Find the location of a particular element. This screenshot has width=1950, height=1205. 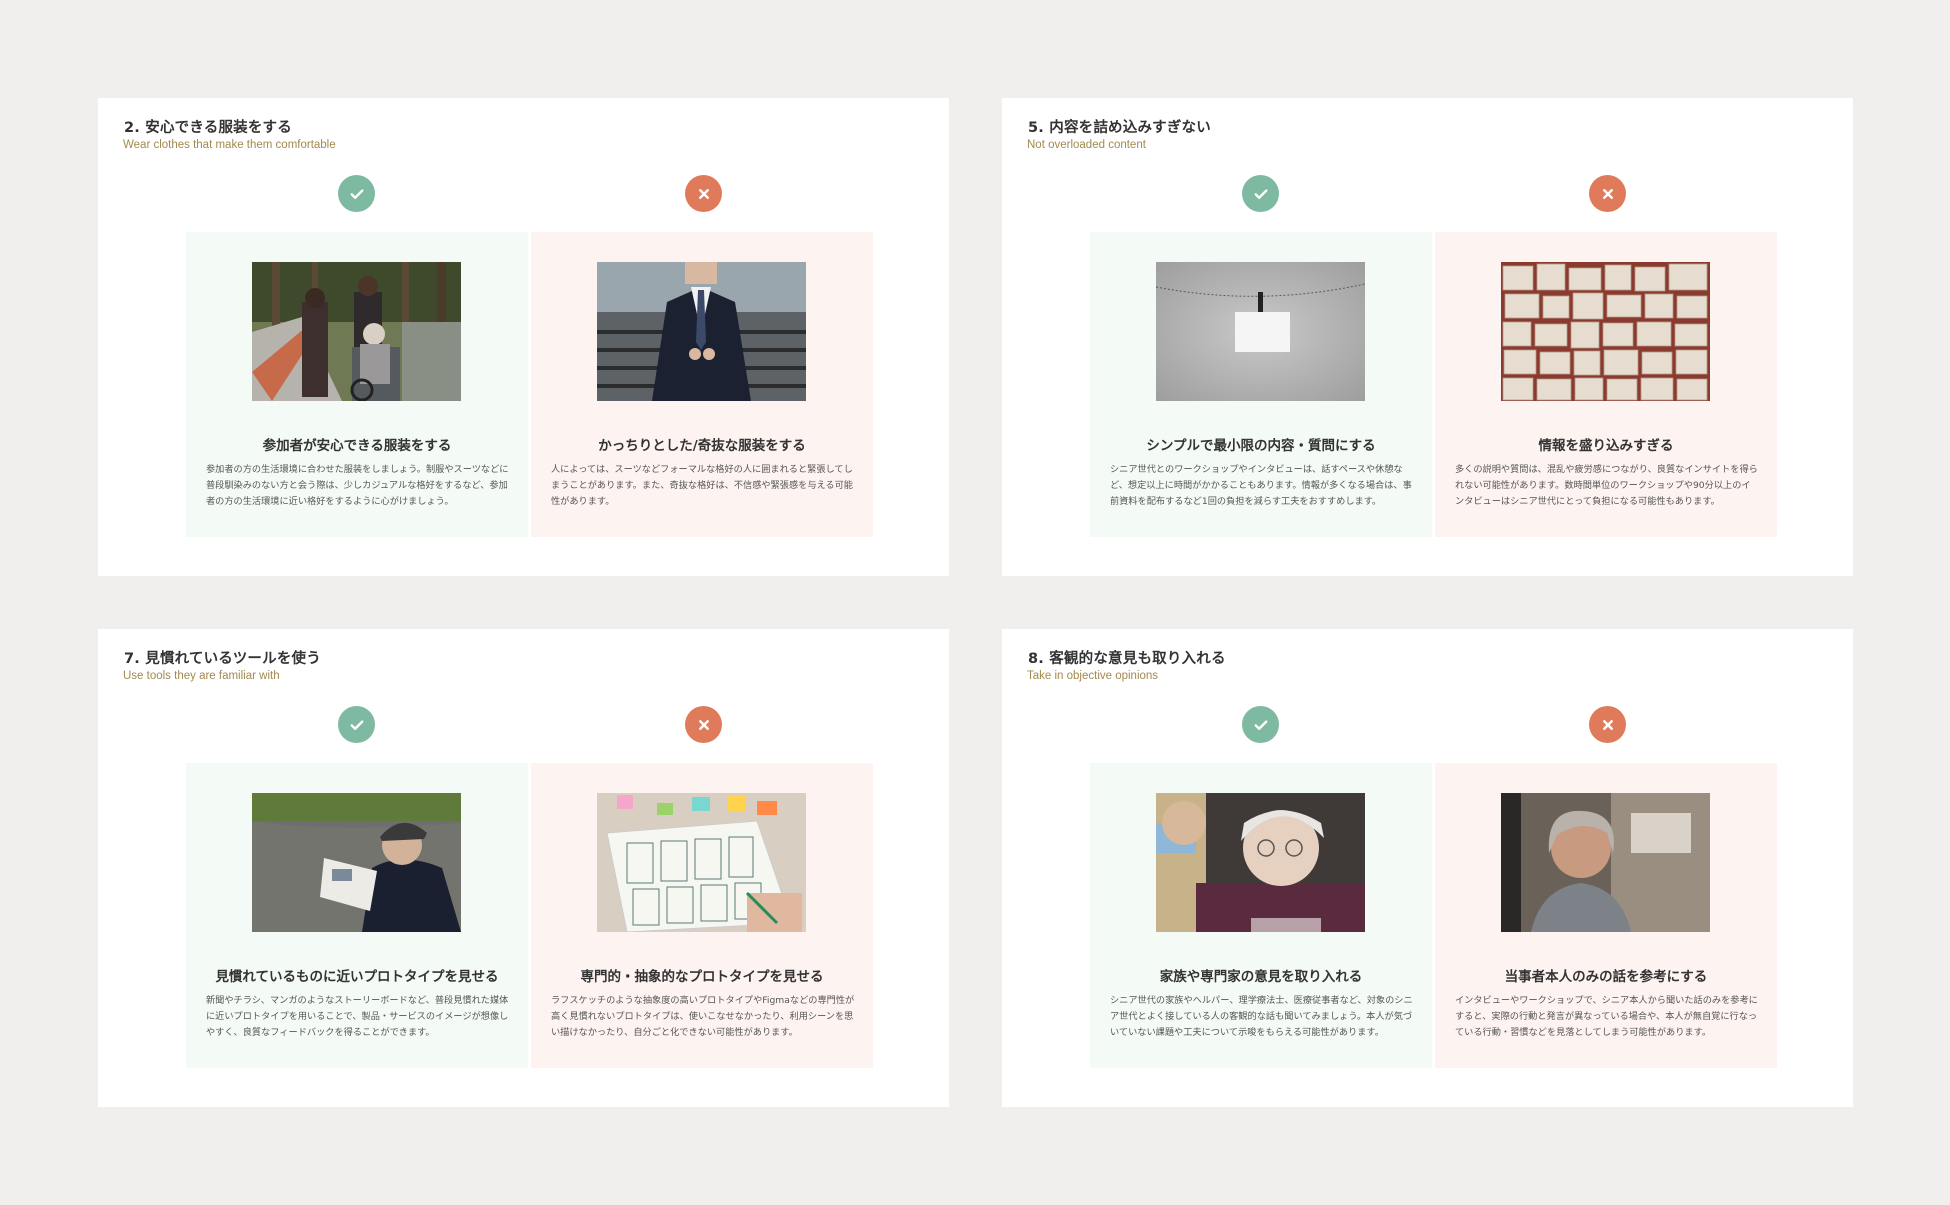

good-example-heading: 見慣れているものに近いプロトタイプを見せる is located at coordinates (357, 977).